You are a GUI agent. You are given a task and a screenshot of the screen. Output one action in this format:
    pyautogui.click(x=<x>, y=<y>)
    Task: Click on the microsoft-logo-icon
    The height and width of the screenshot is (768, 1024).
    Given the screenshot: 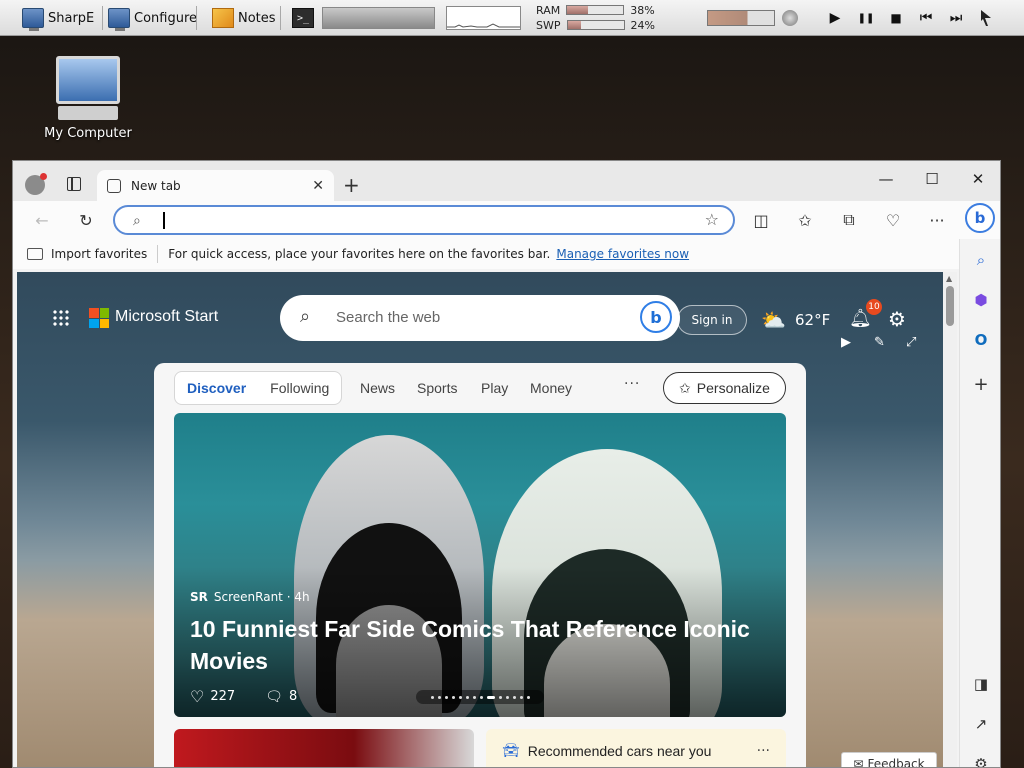 What is the action you would take?
    pyautogui.click(x=99, y=318)
    